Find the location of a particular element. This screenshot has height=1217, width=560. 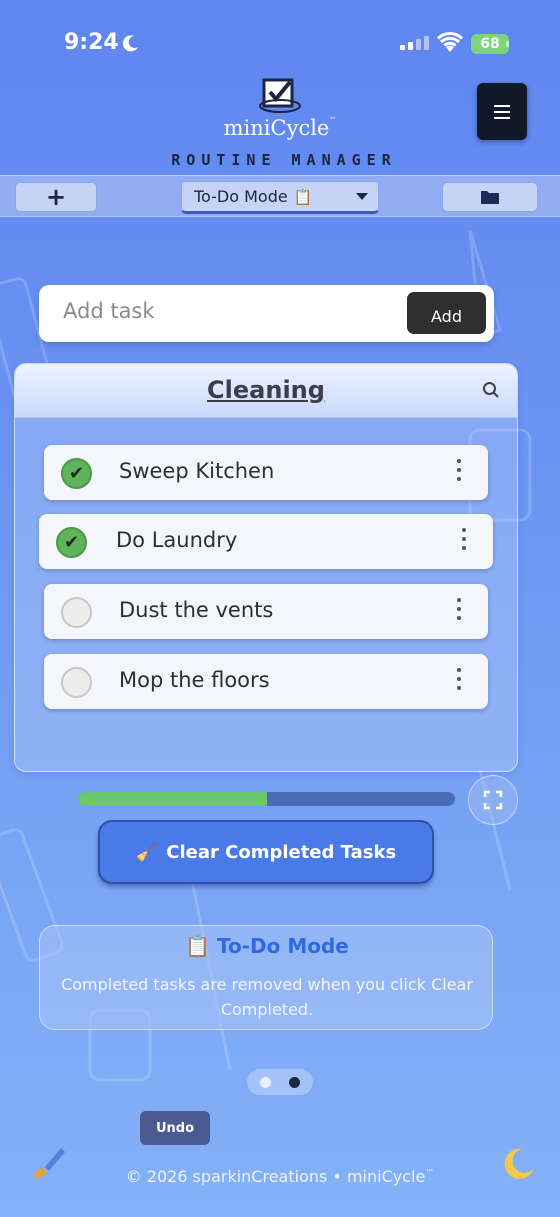

menu-button is located at coordinates (502, 111).